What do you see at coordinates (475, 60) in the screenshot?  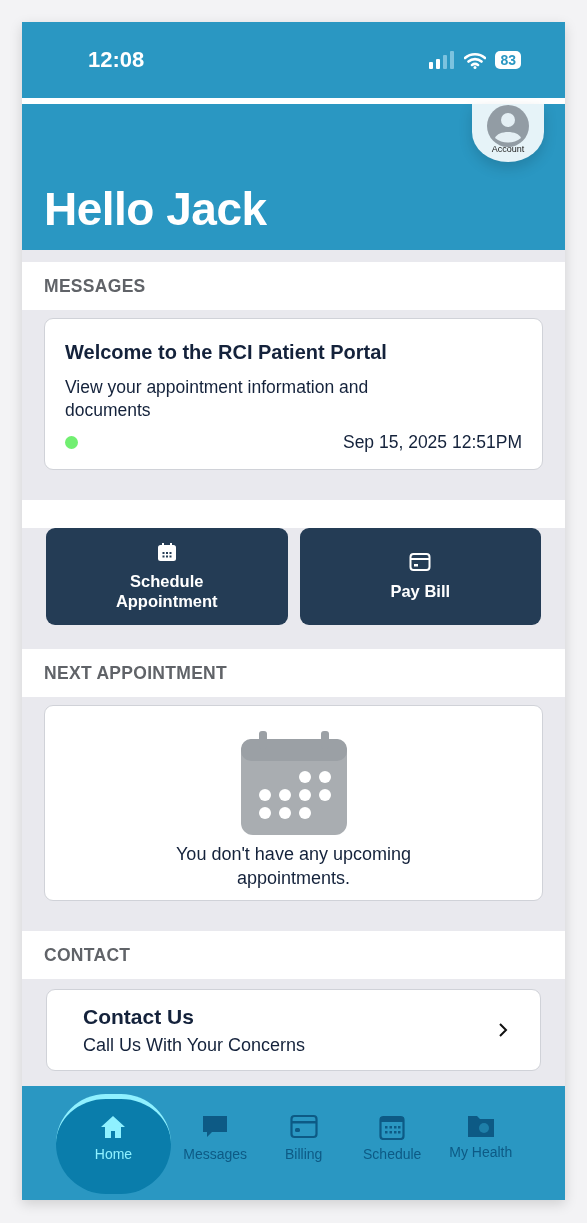 I see `wifi-icon` at bounding box center [475, 60].